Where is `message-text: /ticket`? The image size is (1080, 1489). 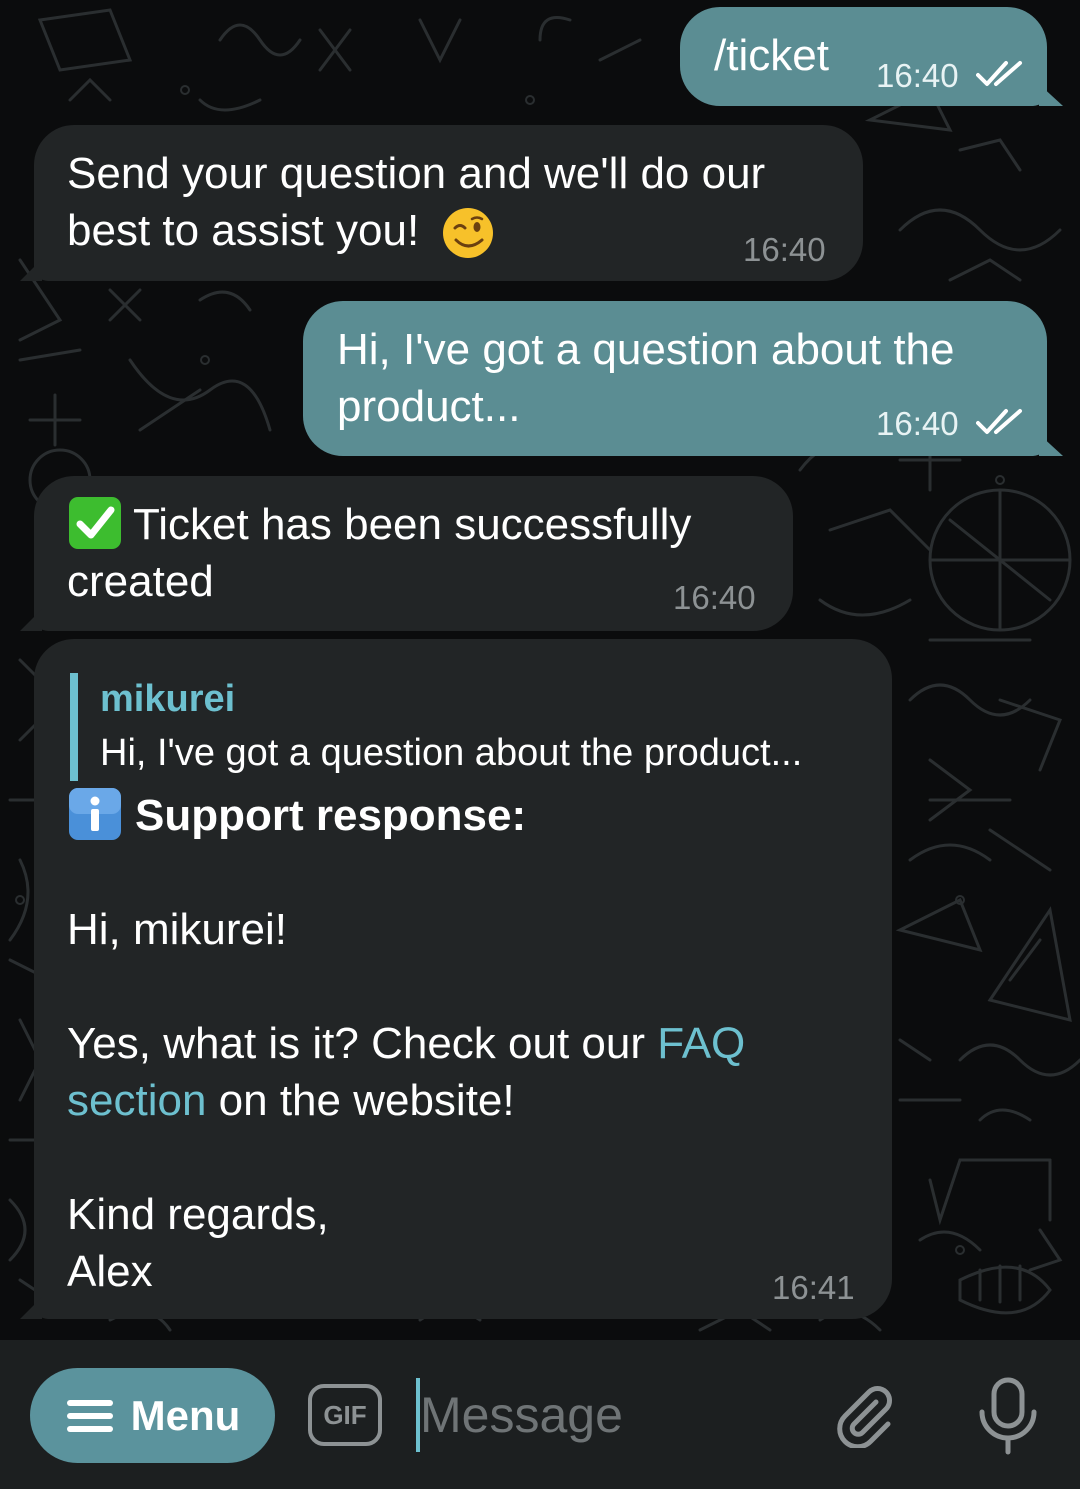
message-text: /ticket is located at coordinates (771, 55).